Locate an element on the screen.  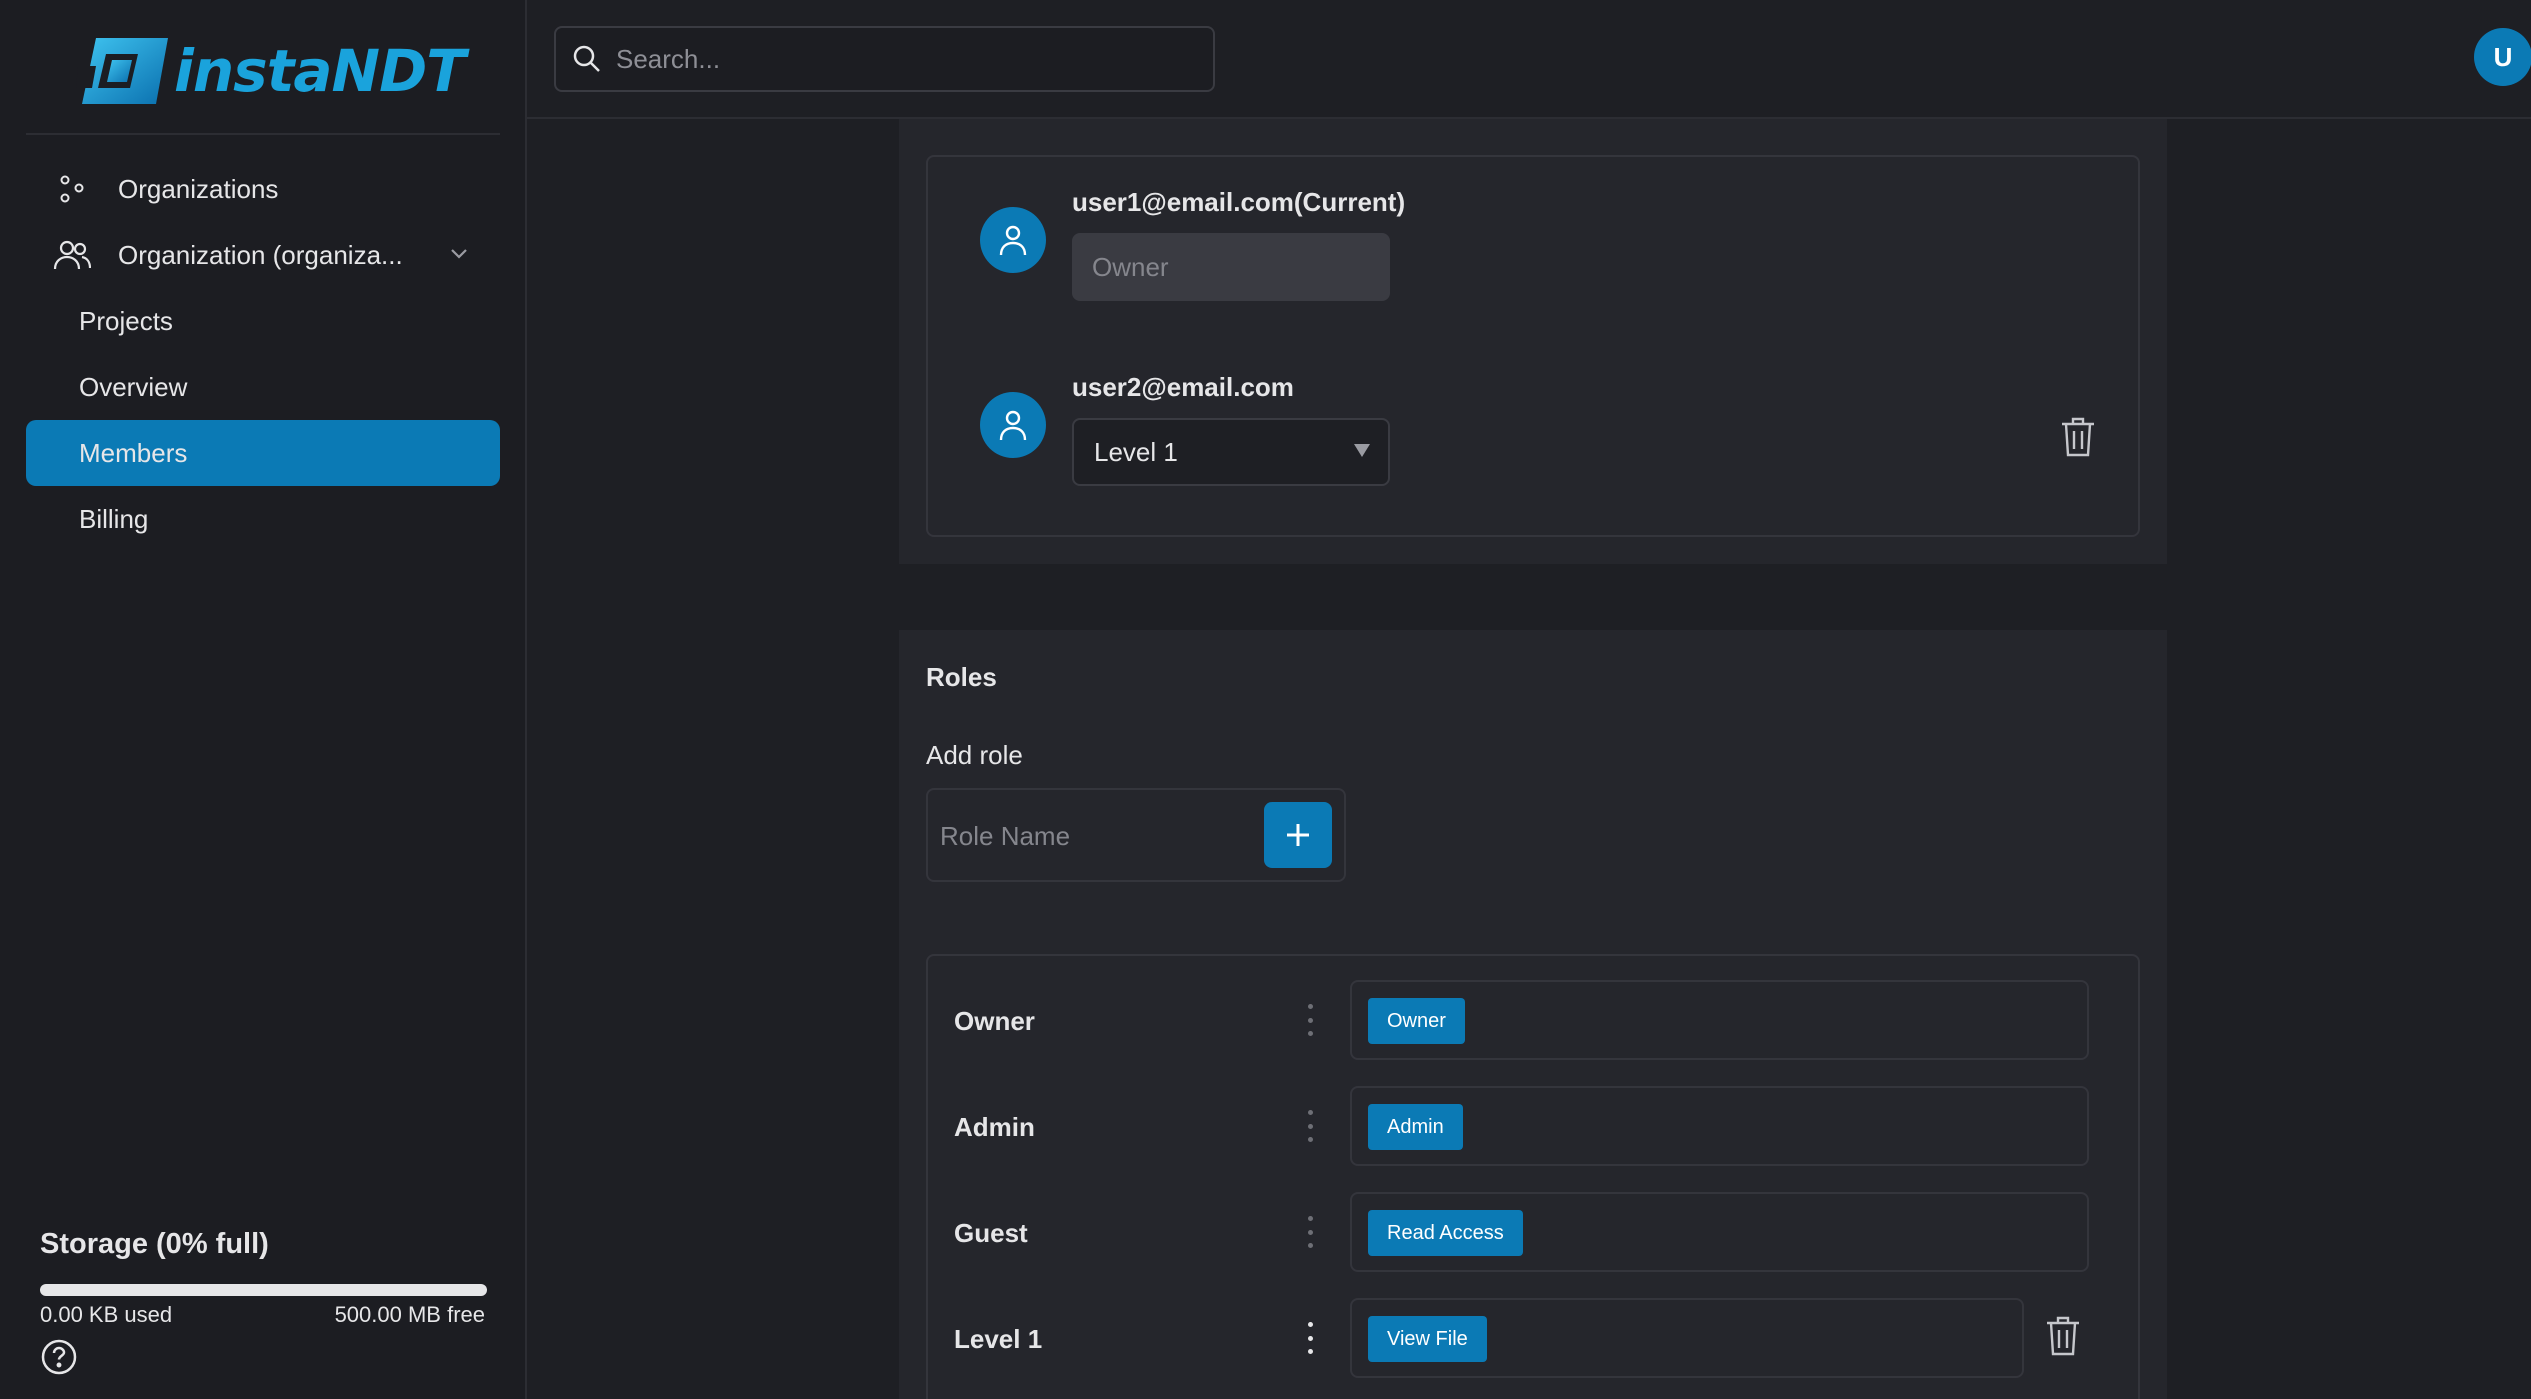
permission-chip: Read Access is located at coordinates (1445, 1233).